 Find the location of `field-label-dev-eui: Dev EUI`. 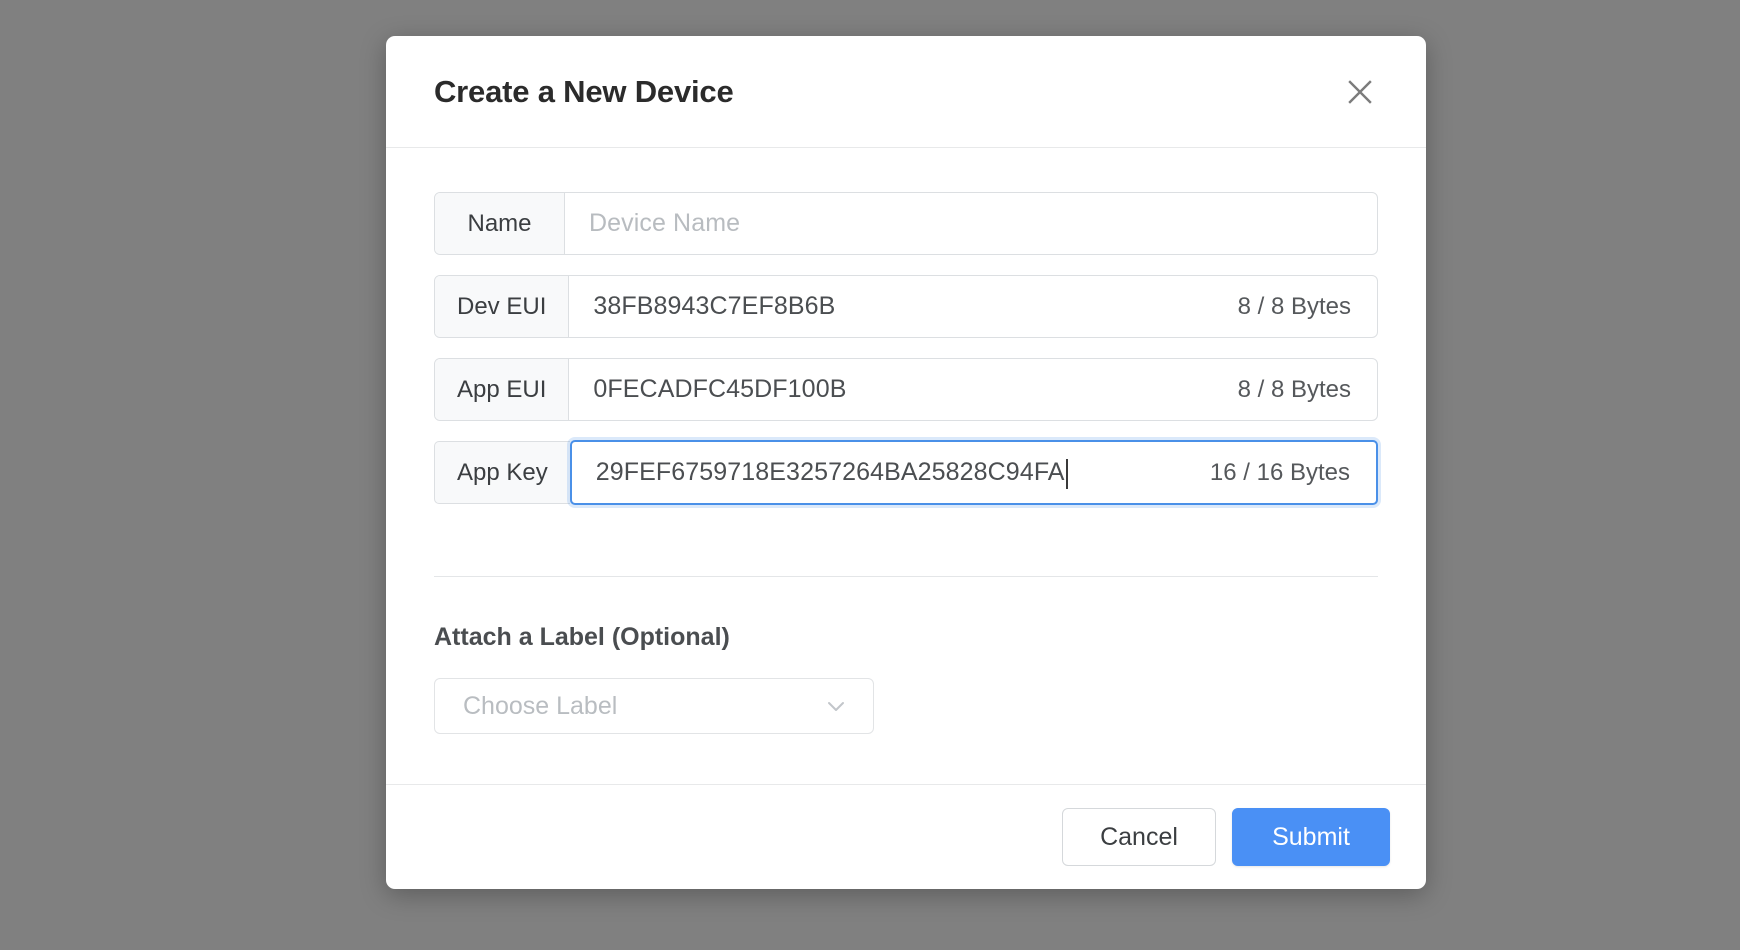

field-label-dev-eui: Dev EUI is located at coordinates (502, 306).